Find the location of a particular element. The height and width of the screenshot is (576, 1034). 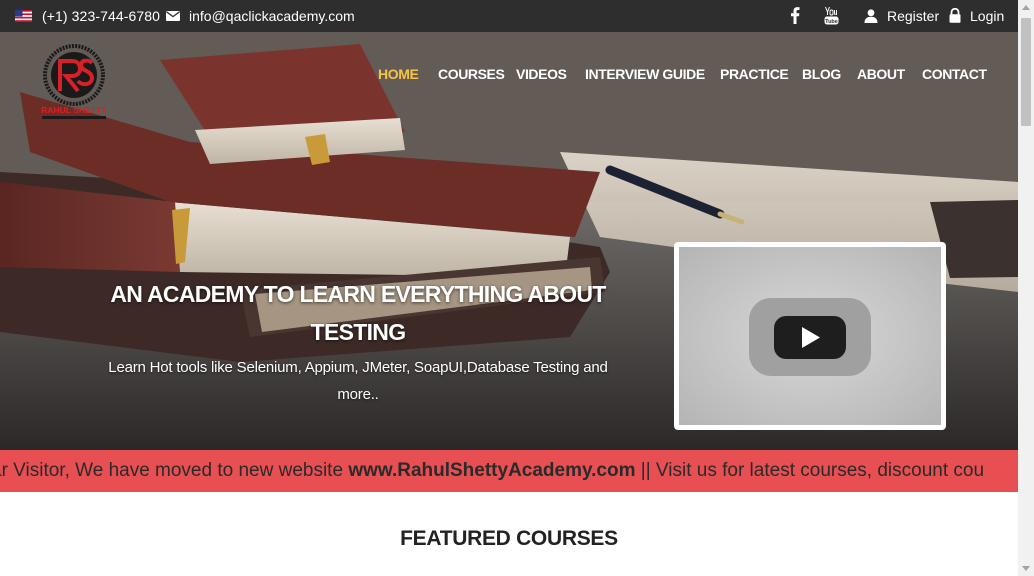

play-button-icon is located at coordinates (810, 337).